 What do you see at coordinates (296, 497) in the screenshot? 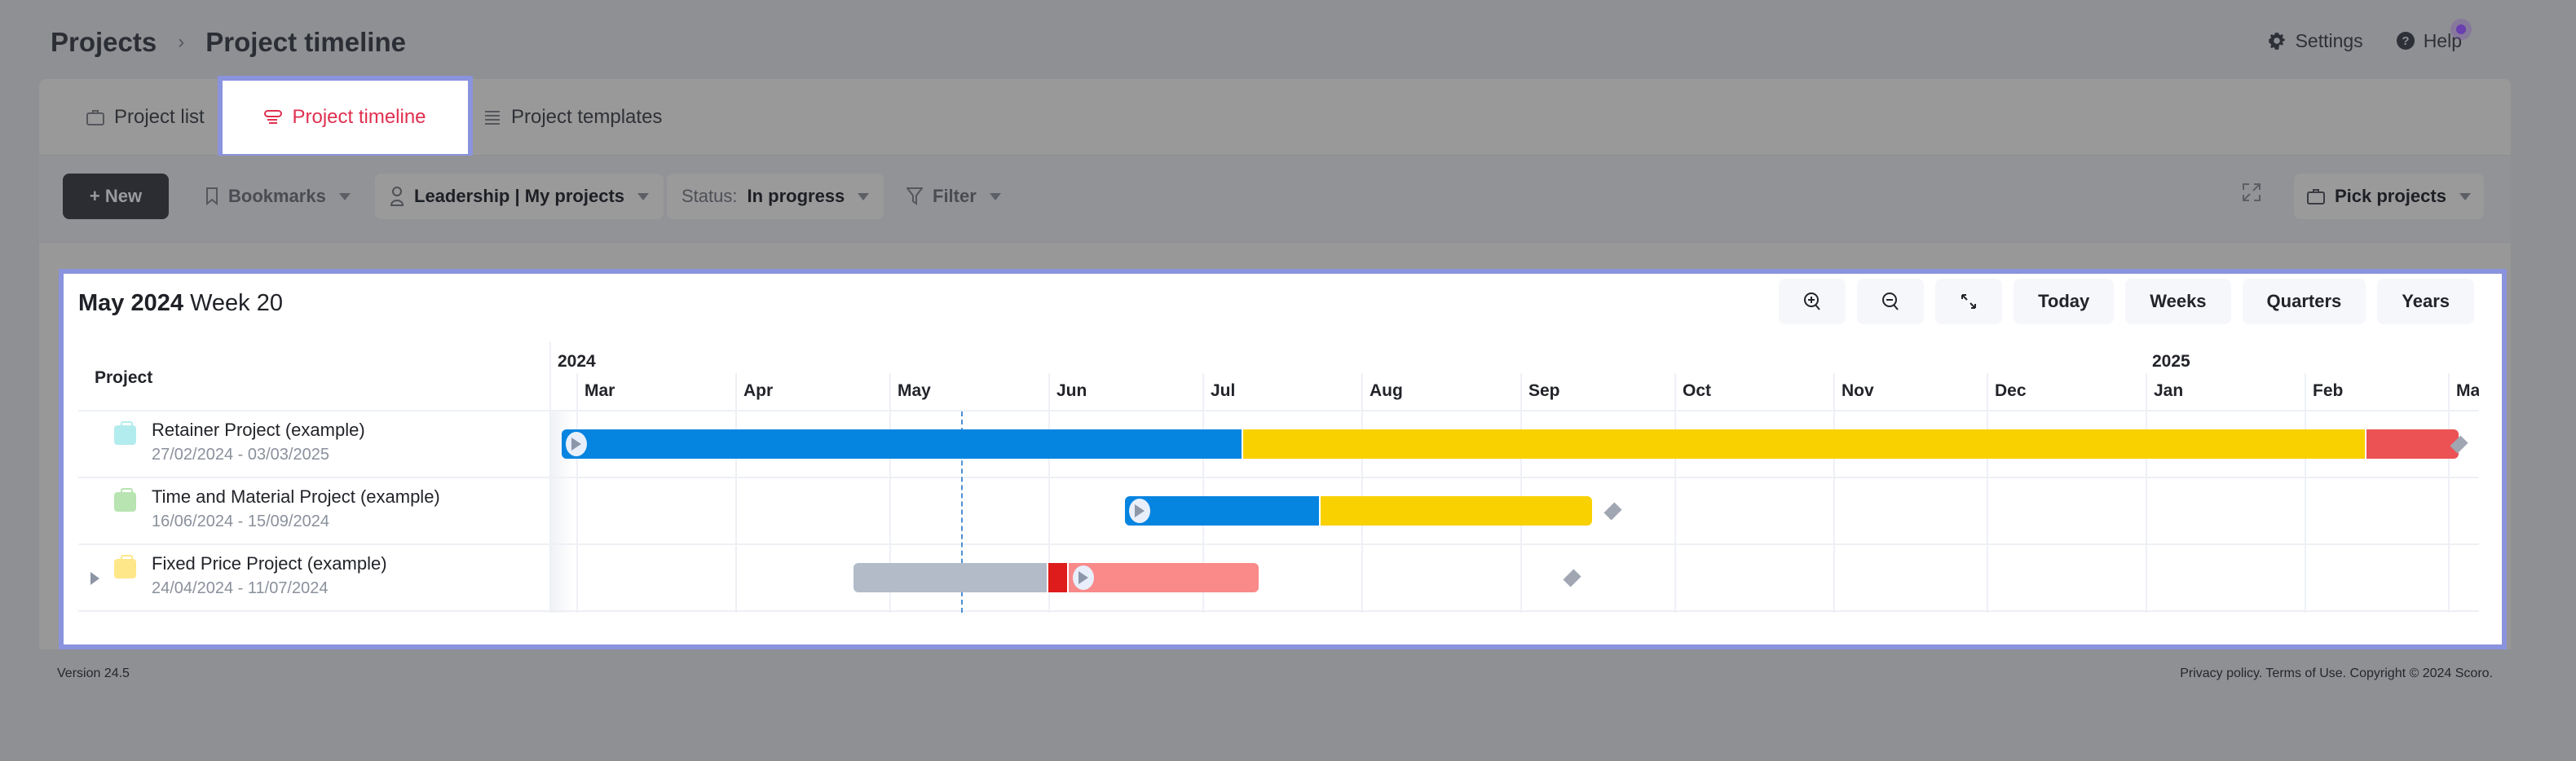
I see `project-name: Time and Material Project (example)` at bounding box center [296, 497].